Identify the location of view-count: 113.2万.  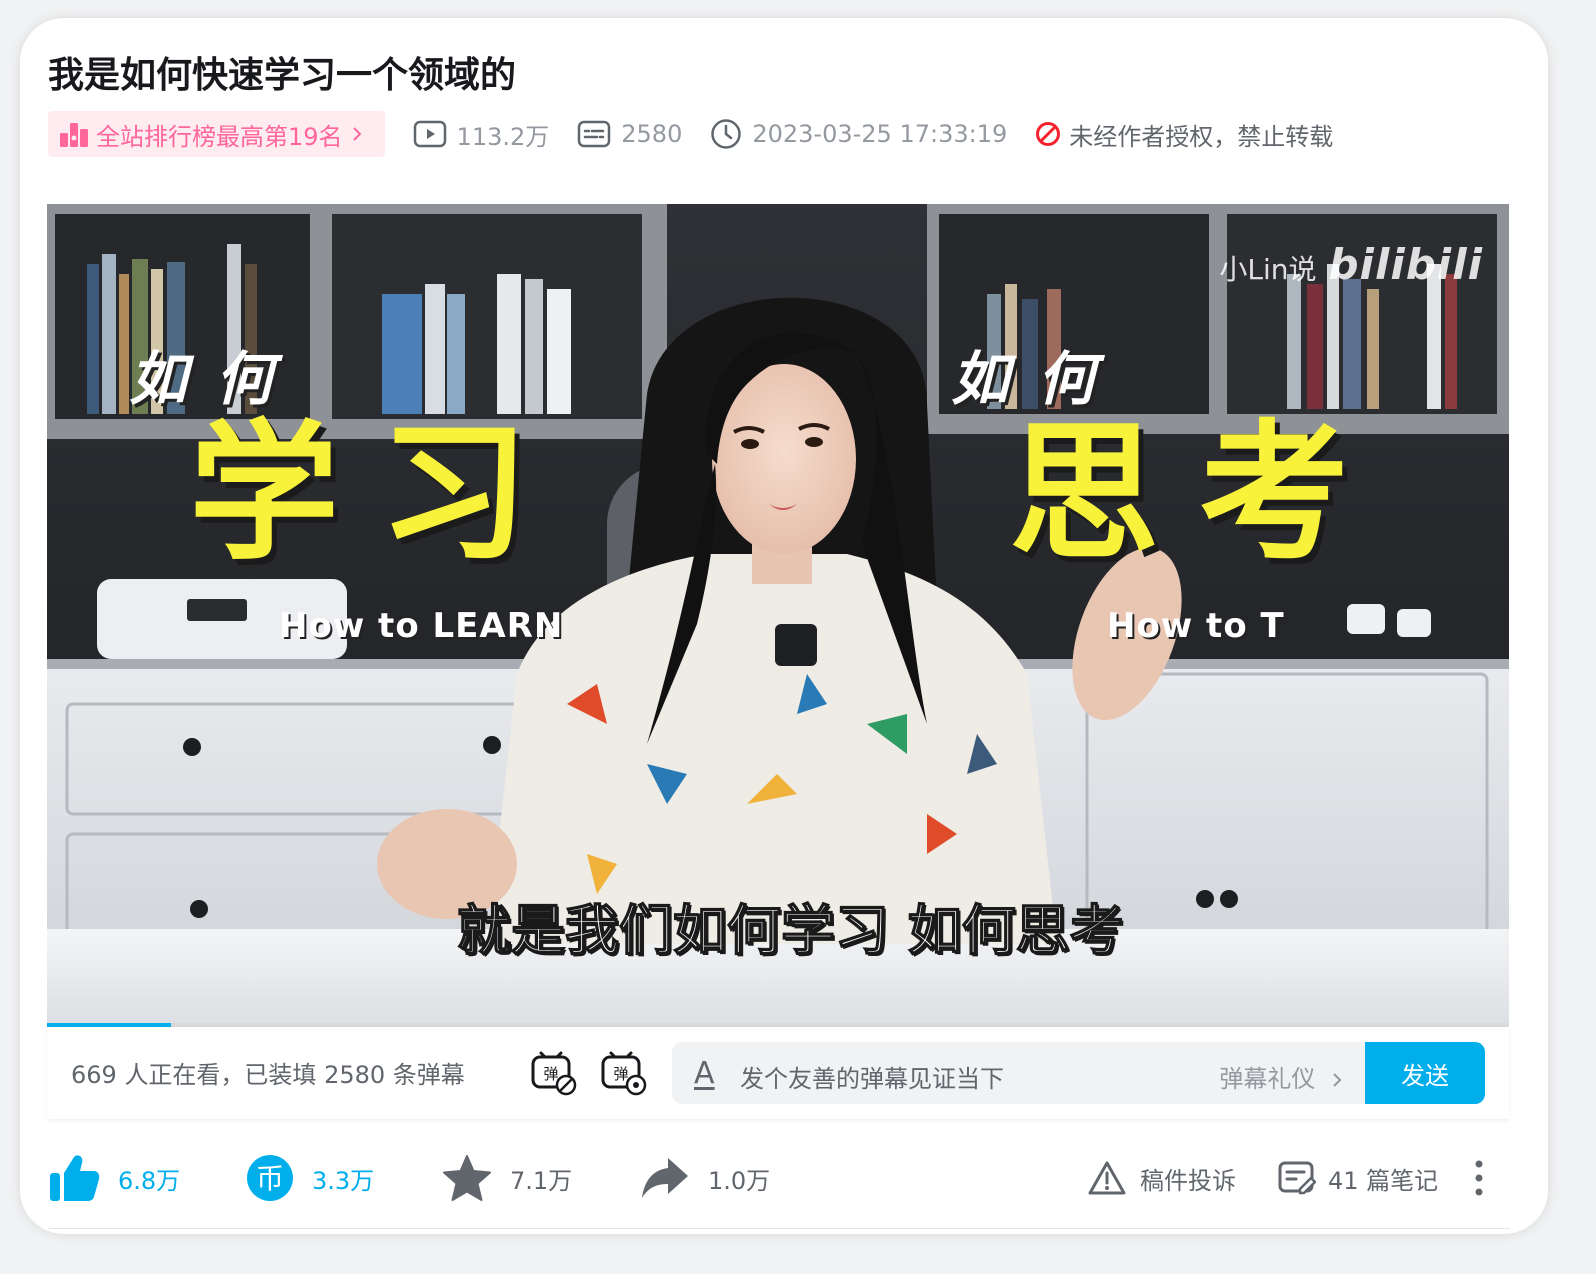
(481, 134).